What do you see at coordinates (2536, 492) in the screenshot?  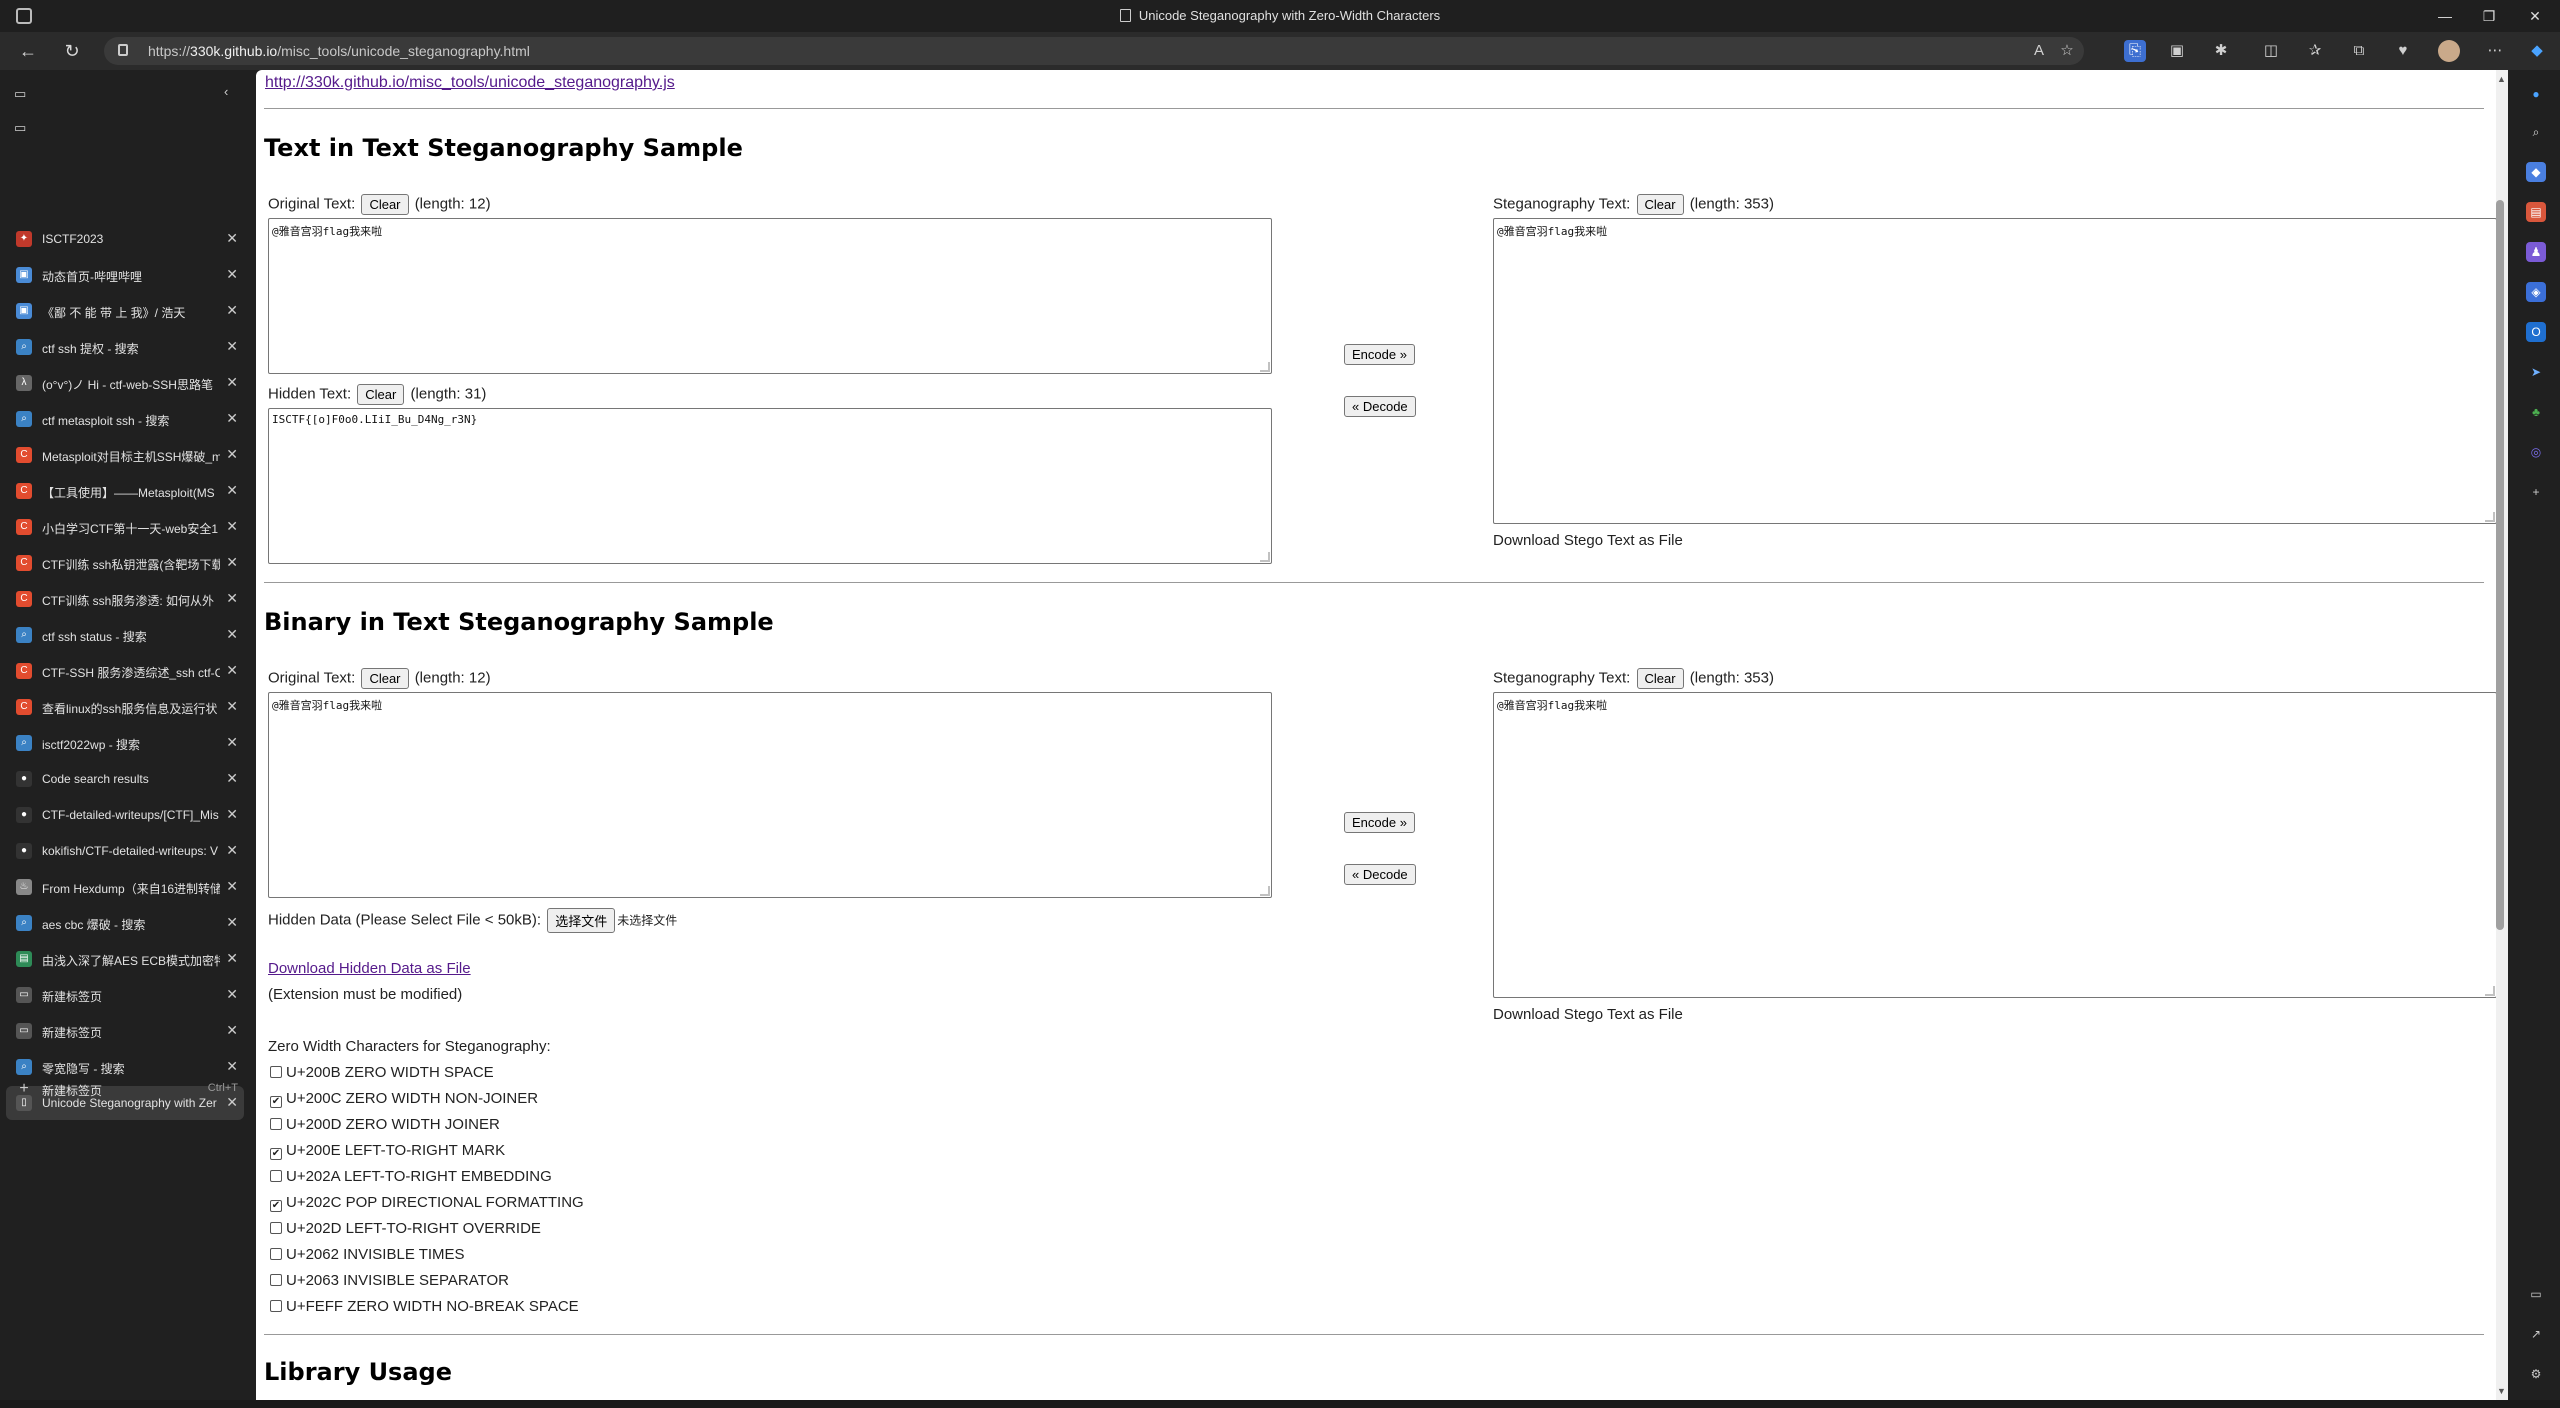 I see `add-icon: +` at bounding box center [2536, 492].